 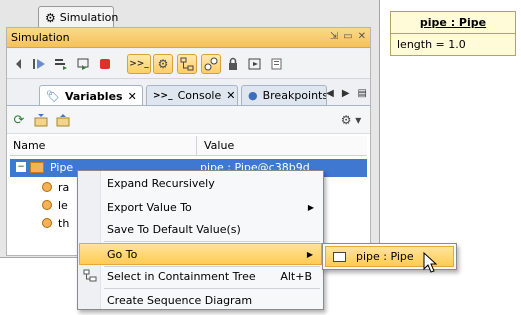 I want to click on tab-console-label: Console, so click(x=199, y=95).